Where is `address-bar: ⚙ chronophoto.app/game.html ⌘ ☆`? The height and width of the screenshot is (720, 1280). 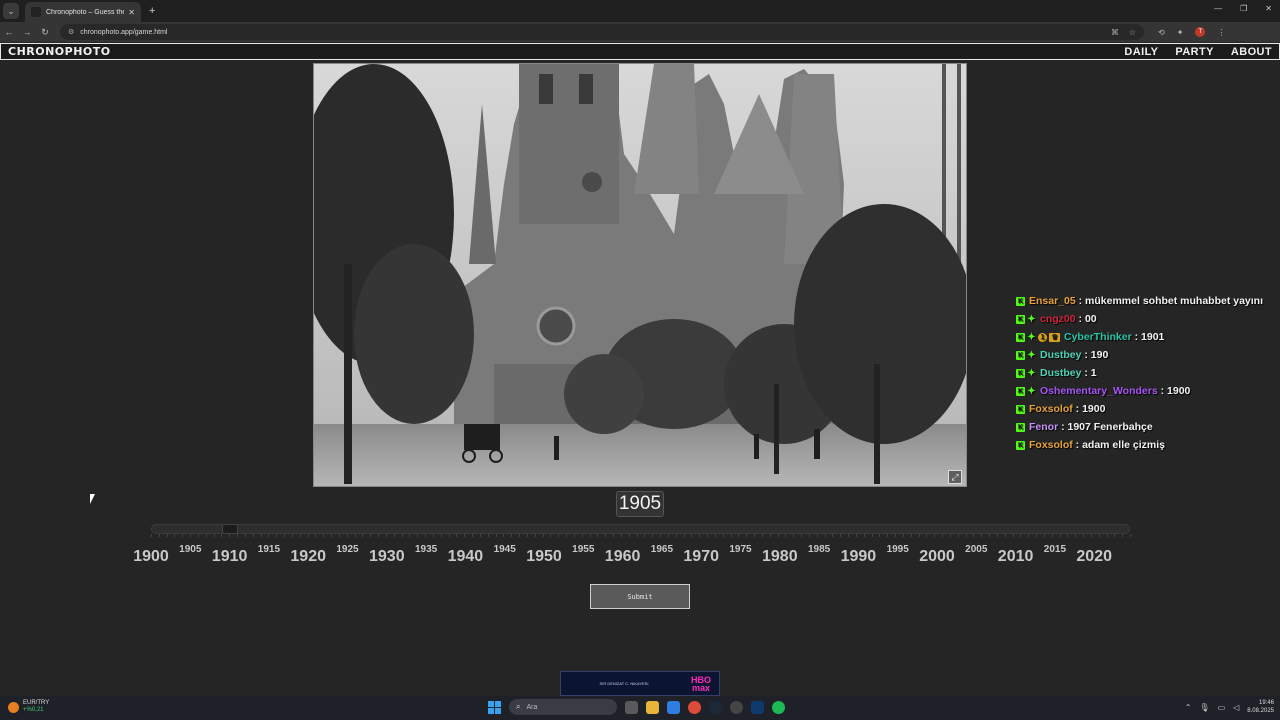
address-bar: ⚙ chronophoto.app/game.html ⌘ ☆ is located at coordinates (602, 32).